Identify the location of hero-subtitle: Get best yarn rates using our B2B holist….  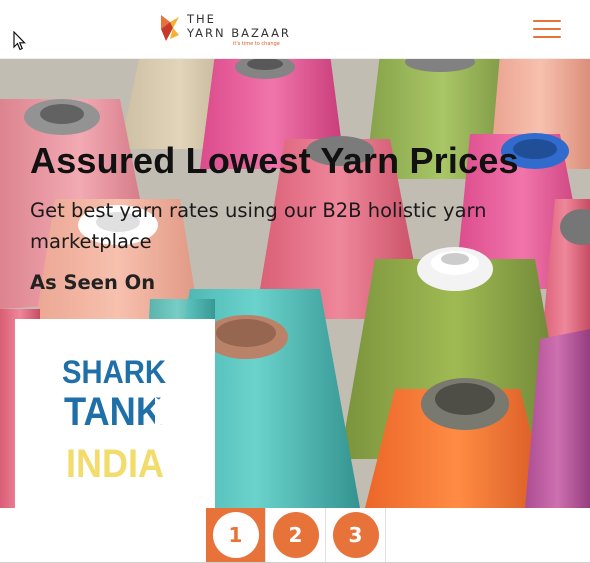
(258, 226).